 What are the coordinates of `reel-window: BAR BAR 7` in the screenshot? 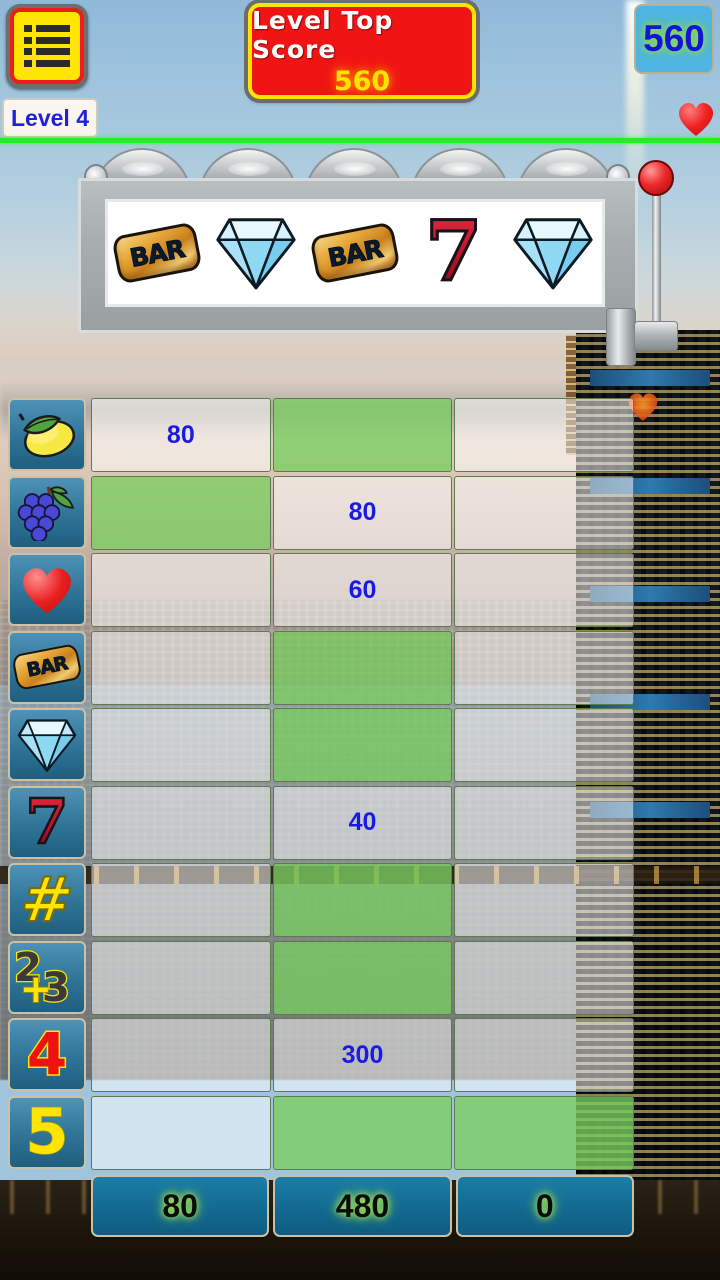 It's located at (355, 253).